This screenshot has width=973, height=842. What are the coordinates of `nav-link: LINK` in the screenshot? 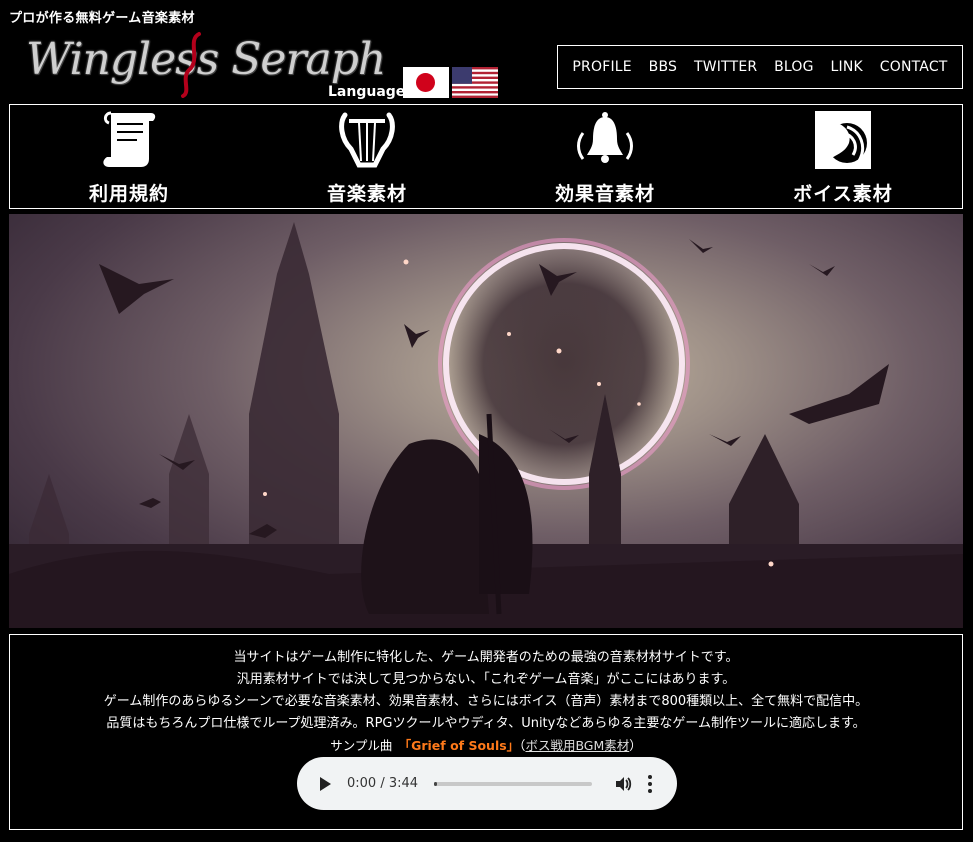 It's located at (847, 67).